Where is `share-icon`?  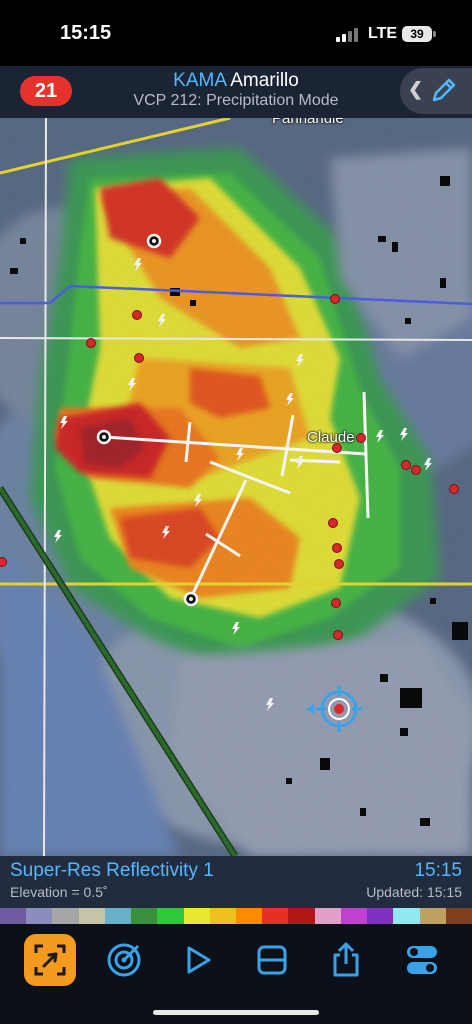 share-icon is located at coordinates (346, 959).